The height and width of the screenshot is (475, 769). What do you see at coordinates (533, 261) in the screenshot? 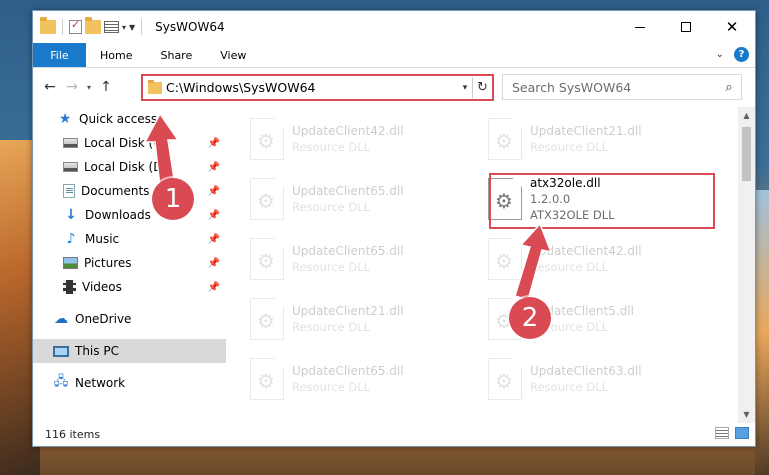
I see `arrow-2-icon` at bounding box center [533, 261].